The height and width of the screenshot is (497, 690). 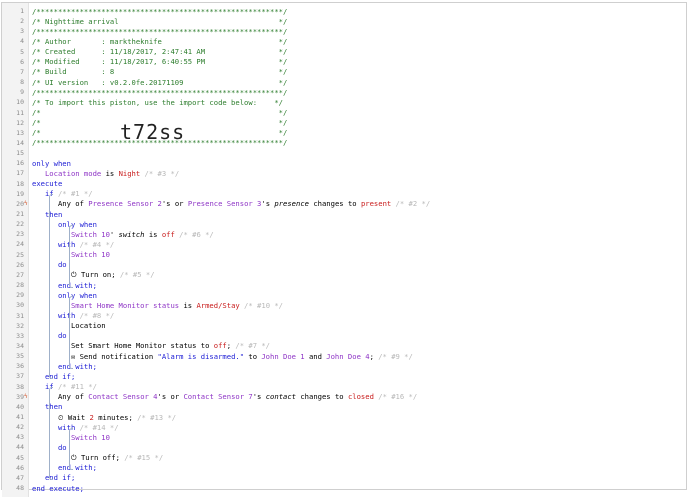 I want to click on code-token: /* #2 */, so click(x=411, y=204).